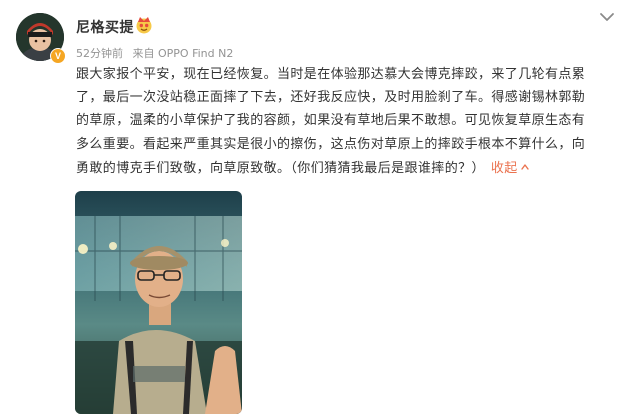 Image resolution: width=627 pixels, height=420 pixels. What do you see at coordinates (331, 144) in the screenshot?
I see `post-text-line: 多么重要。看起来严重其实是很小的擦伤，这点伤对草原上的摔跤手根本不算什么，向` at bounding box center [331, 144].